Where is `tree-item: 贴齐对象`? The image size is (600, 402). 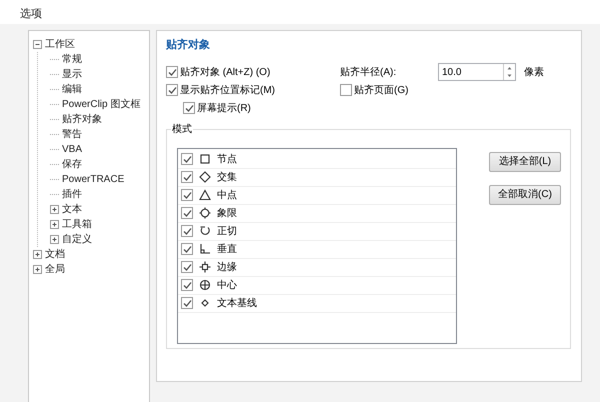 tree-item: 贴齐对象 is located at coordinates (82, 119).